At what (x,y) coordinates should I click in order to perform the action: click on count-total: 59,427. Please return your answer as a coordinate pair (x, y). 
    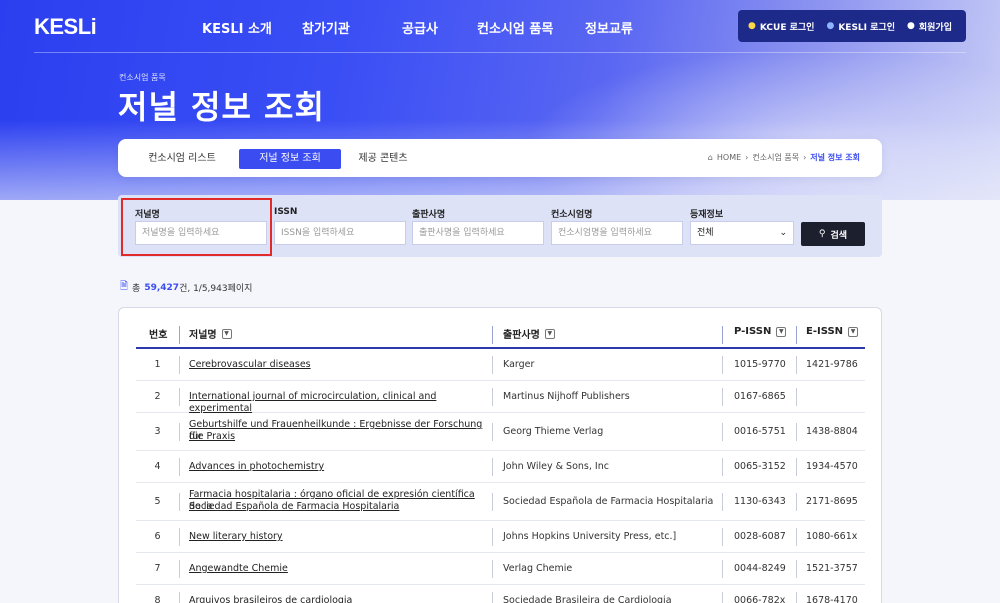
    Looking at the image, I should click on (162, 287).